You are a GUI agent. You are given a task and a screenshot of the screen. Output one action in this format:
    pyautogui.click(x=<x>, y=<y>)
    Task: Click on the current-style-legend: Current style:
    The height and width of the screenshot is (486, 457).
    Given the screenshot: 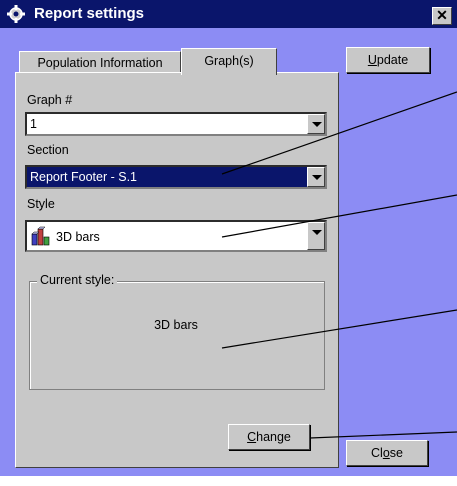 What is the action you would take?
    pyautogui.click(x=77, y=280)
    